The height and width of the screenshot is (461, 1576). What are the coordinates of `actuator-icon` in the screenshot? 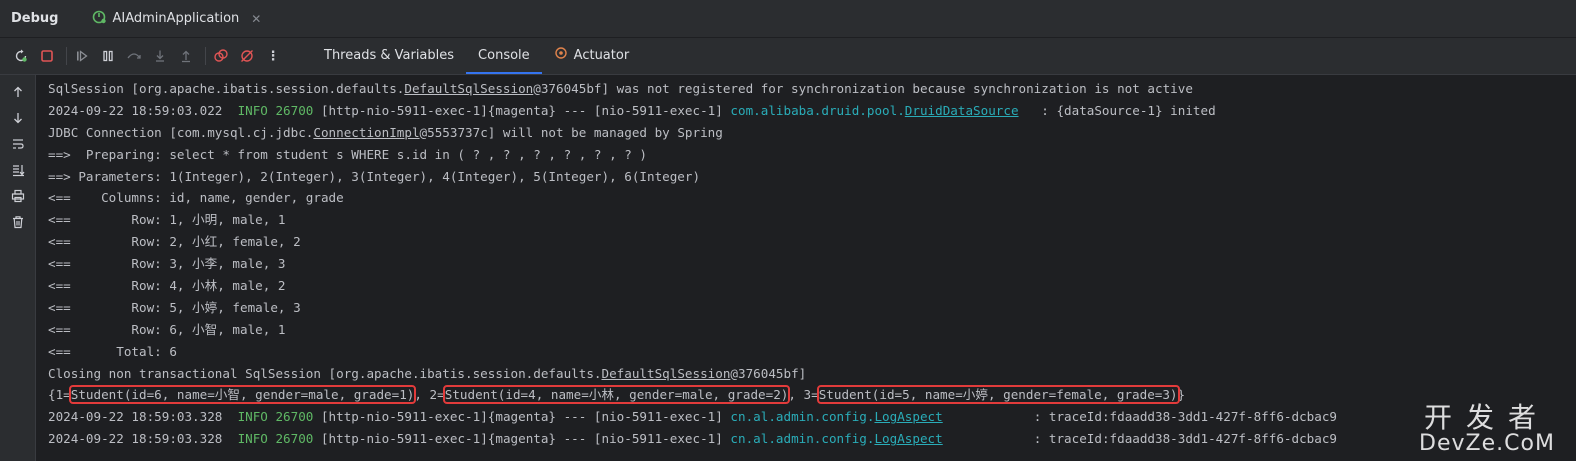 It's located at (561, 55).